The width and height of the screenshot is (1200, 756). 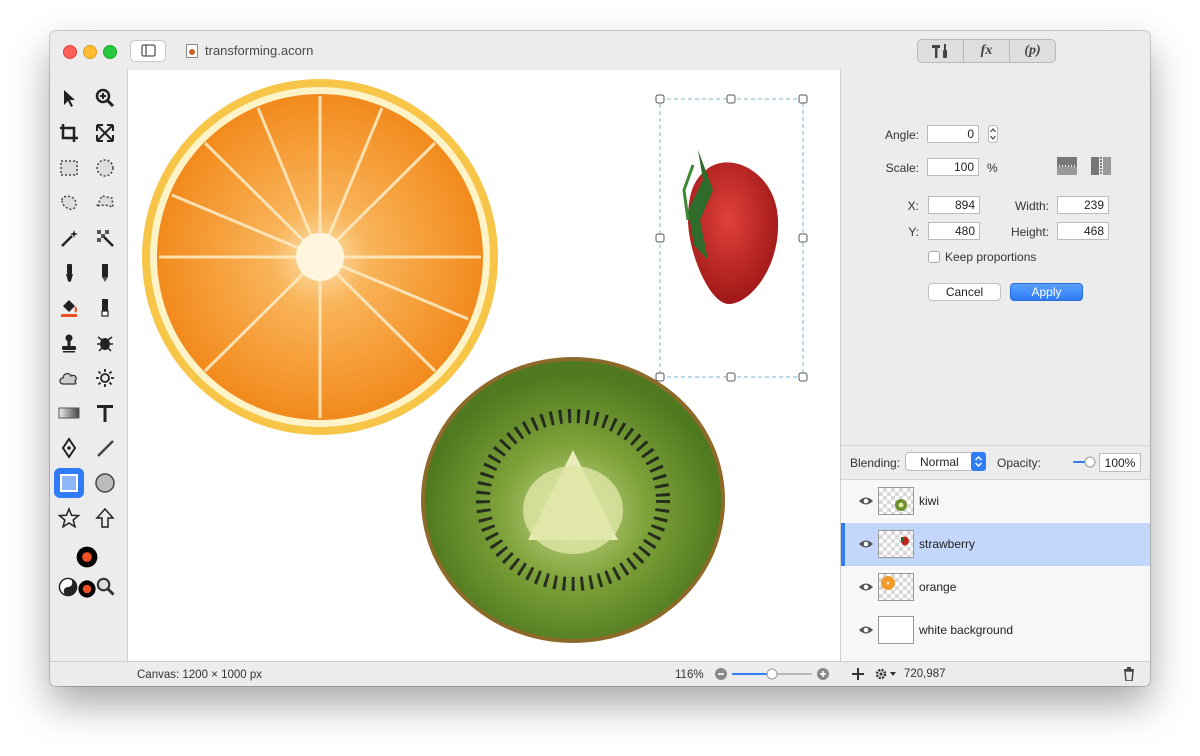 I want to click on flip-horizontal-icon, so click(x=1101, y=166).